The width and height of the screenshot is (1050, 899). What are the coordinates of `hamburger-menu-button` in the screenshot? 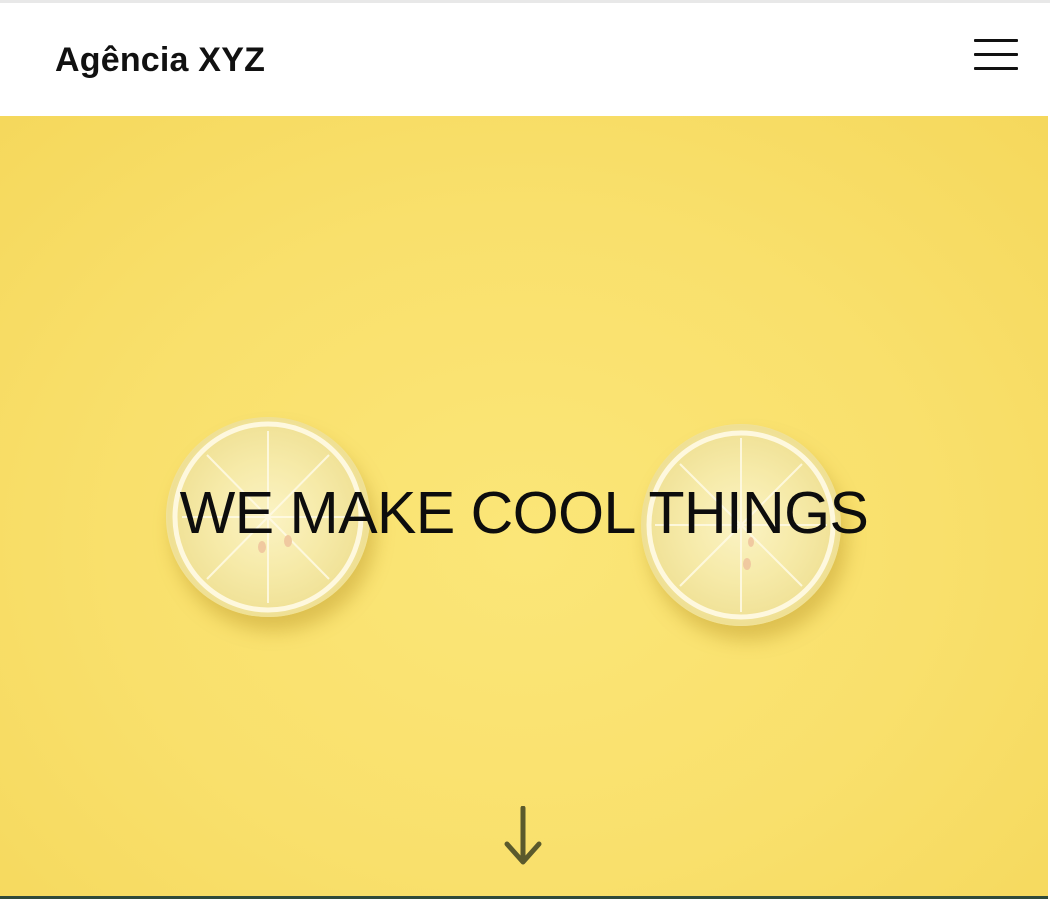 It's located at (996, 54).